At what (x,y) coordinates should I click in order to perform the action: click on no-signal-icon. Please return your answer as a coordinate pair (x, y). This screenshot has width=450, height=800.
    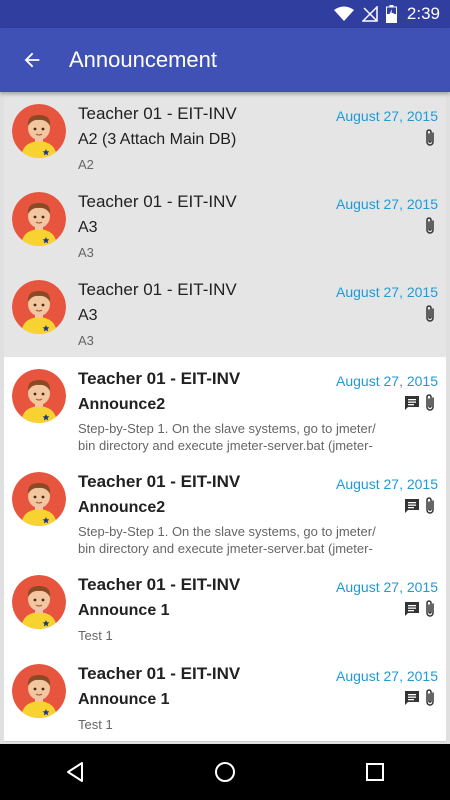
    Looking at the image, I should click on (369, 14).